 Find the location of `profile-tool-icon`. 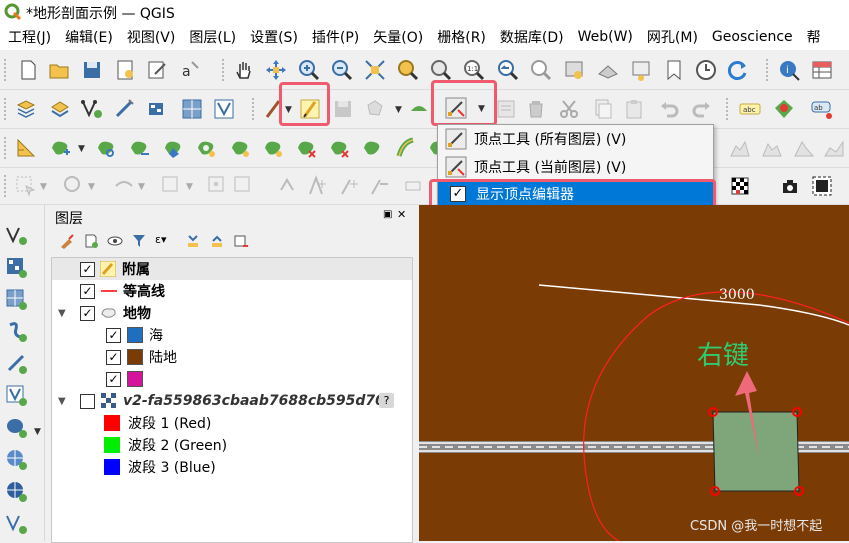

profile-tool-icon is located at coordinates (740, 148).